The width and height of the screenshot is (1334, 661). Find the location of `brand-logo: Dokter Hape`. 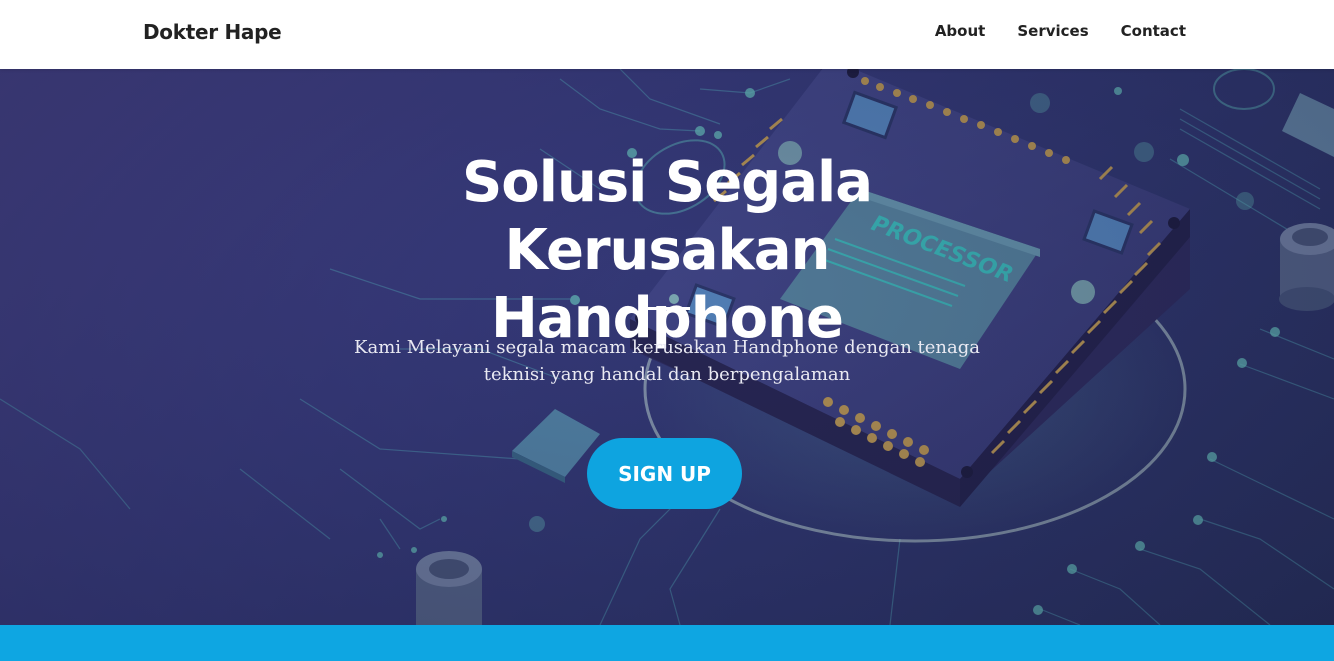

brand-logo: Dokter Hape is located at coordinates (212, 32).